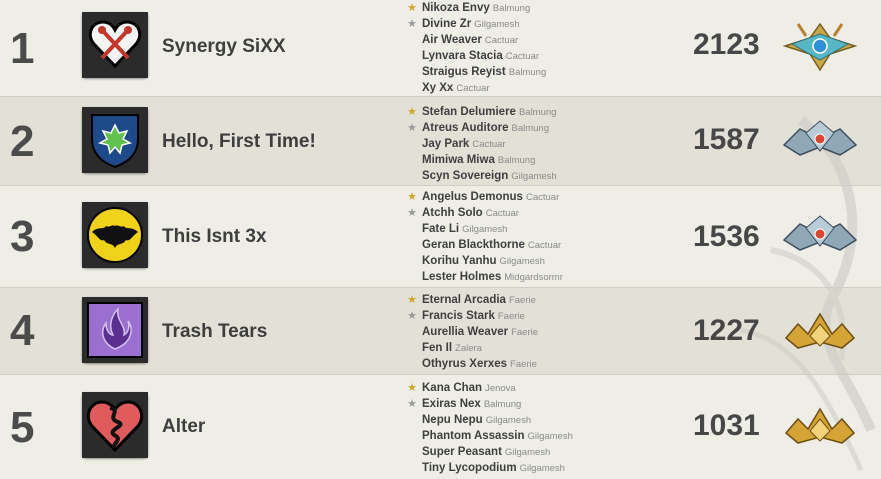  What do you see at coordinates (481, 112) in the screenshot?
I see `member-entry: ★ Stefan Delumiere Balmung` at bounding box center [481, 112].